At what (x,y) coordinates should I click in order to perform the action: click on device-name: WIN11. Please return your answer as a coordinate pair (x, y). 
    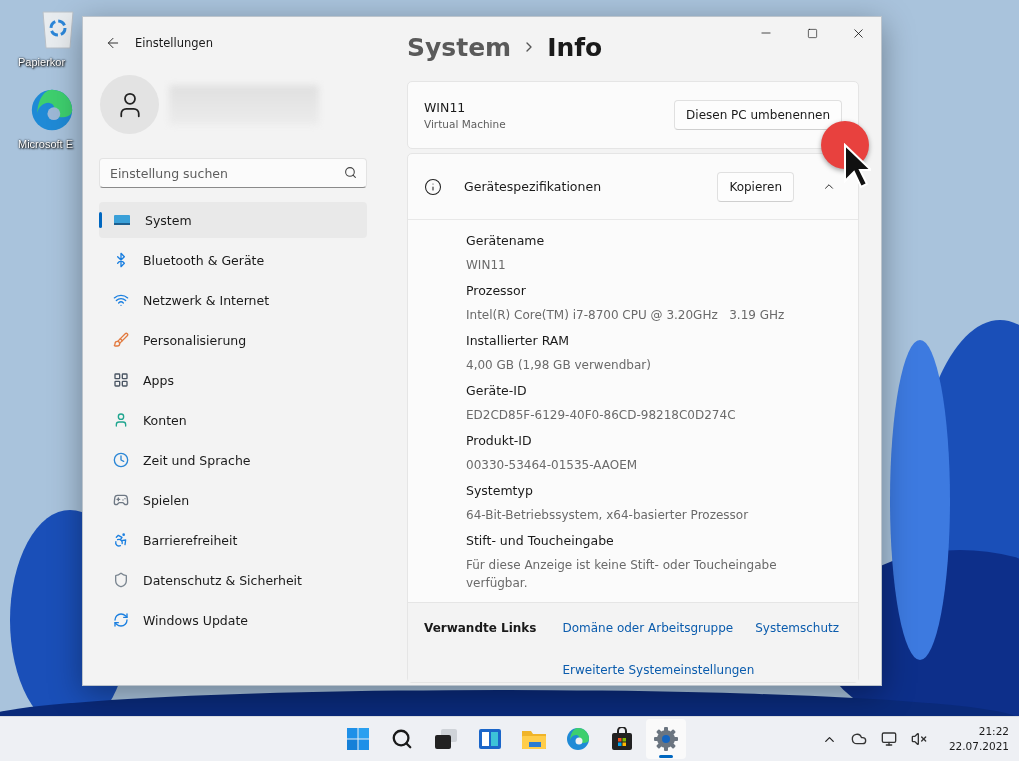
    Looking at the image, I should click on (445, 107).